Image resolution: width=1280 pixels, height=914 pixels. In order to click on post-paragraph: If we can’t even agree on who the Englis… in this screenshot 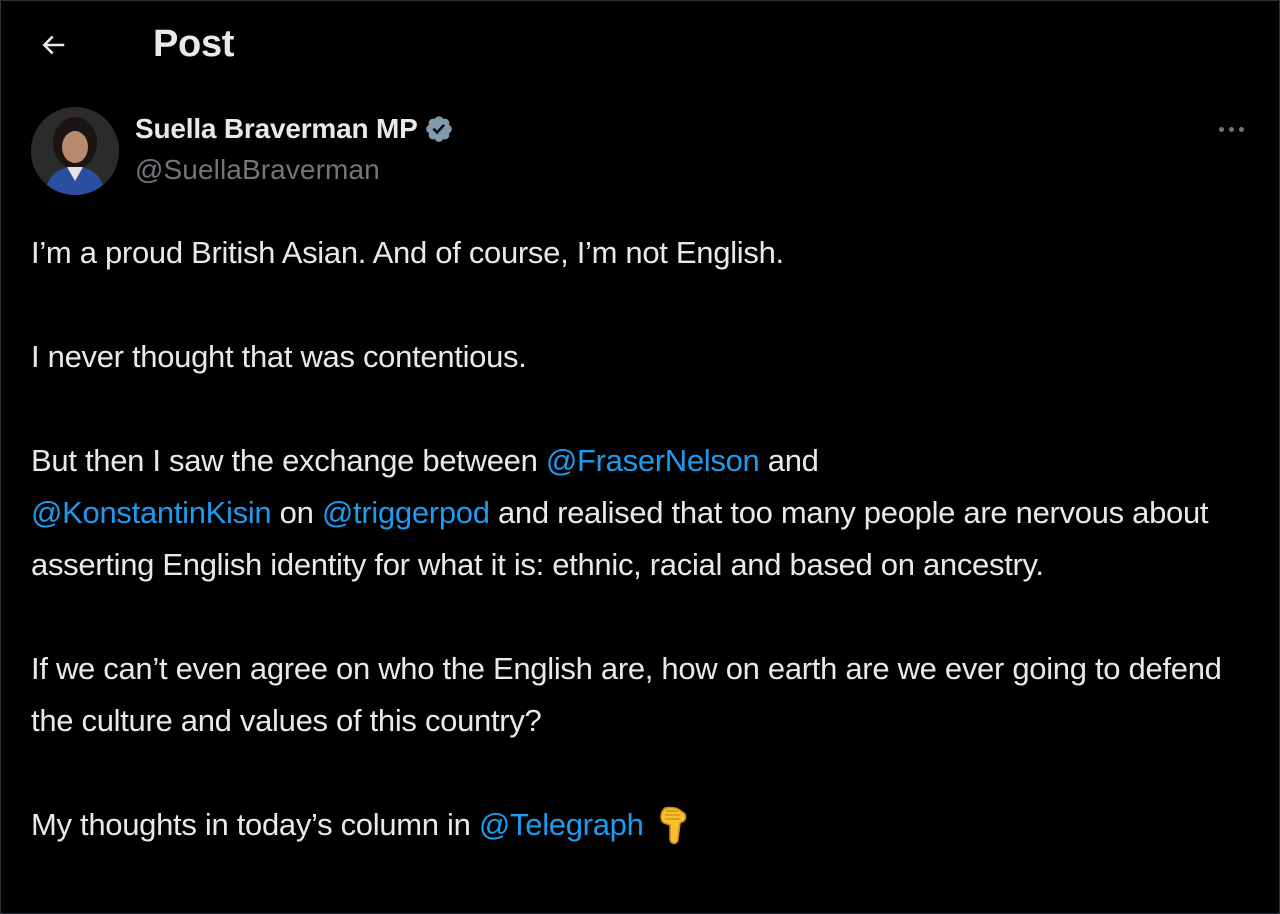, I will do `click(626, 694)`.